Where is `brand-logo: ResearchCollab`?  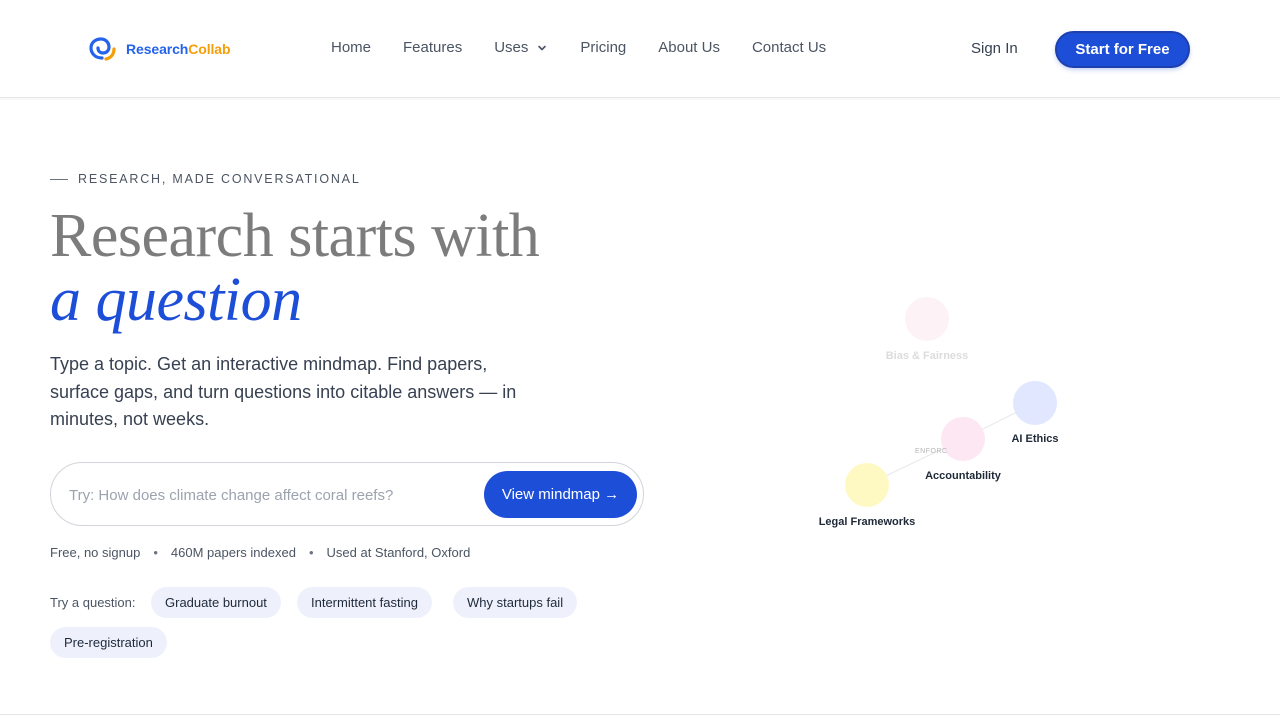
brand-logo: ResearchCollab is located at coordinates (159, 49).